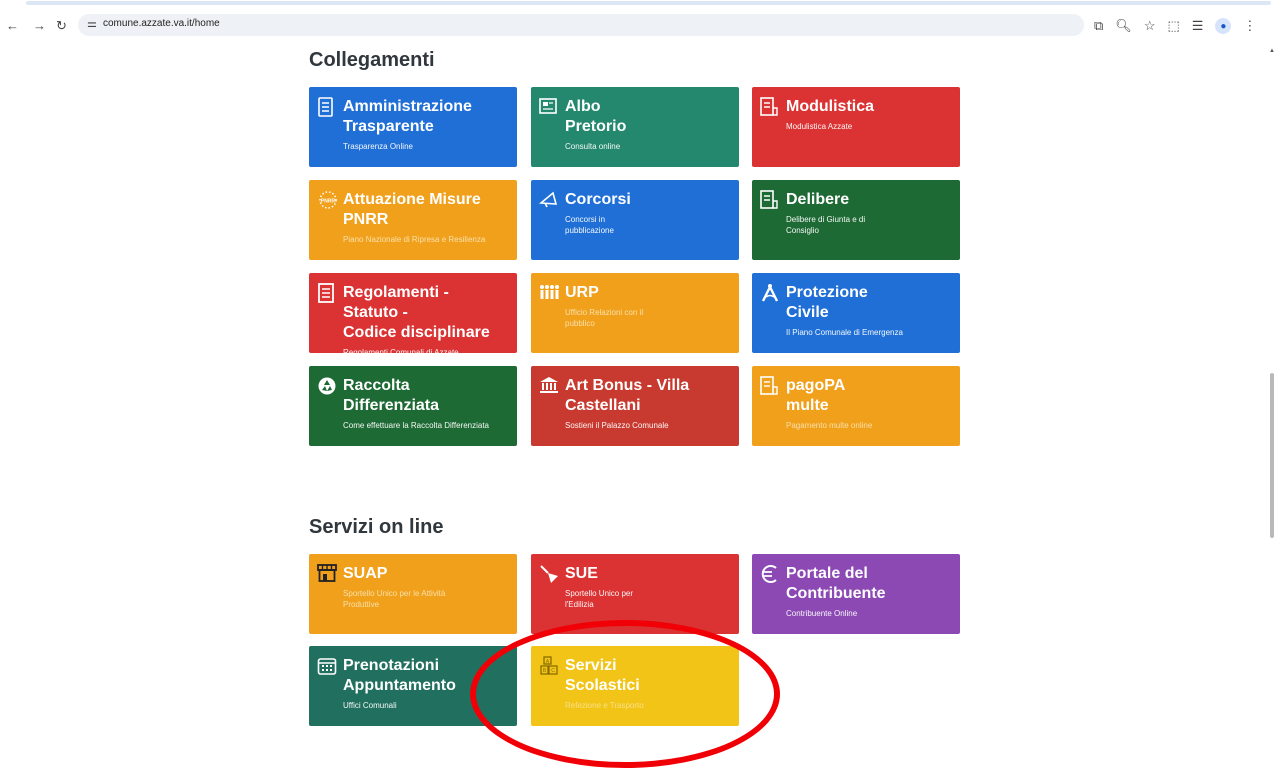  I want to click on section-title-collegamenti: Collegamenti, so click(372, 60).